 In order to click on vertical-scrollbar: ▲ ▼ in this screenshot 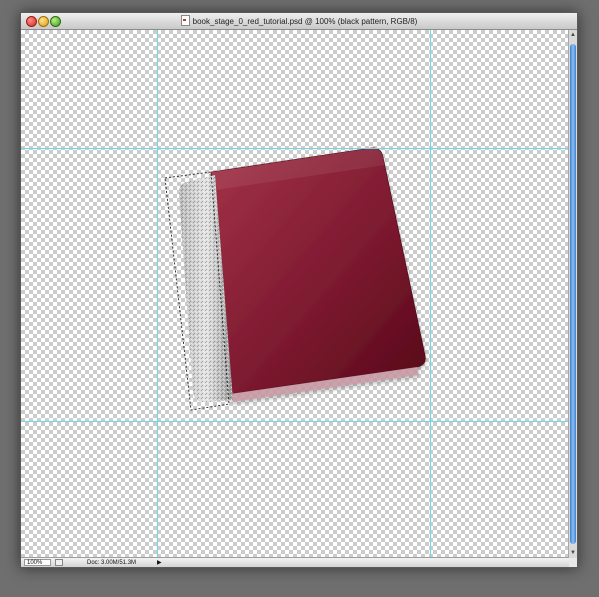, I will do `click(572, 294)`.